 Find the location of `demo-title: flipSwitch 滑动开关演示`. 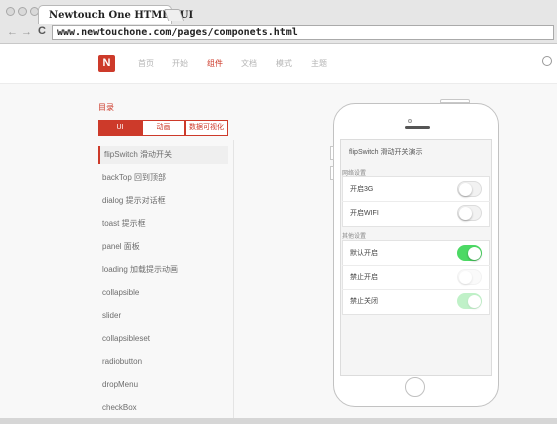

demo-title: flipSwitch 滑动开关演示 is located at coordinates (386, 152).